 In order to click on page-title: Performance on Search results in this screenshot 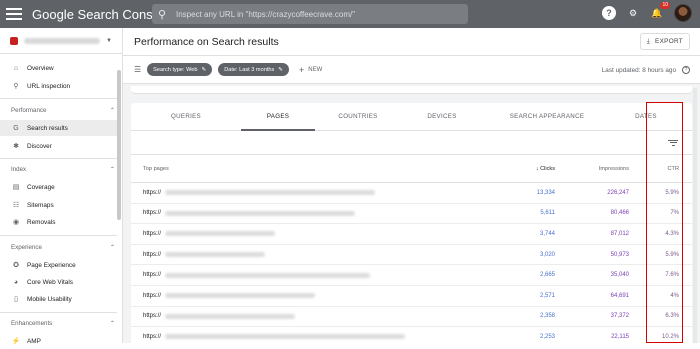, I will do `click(206, 41)`.